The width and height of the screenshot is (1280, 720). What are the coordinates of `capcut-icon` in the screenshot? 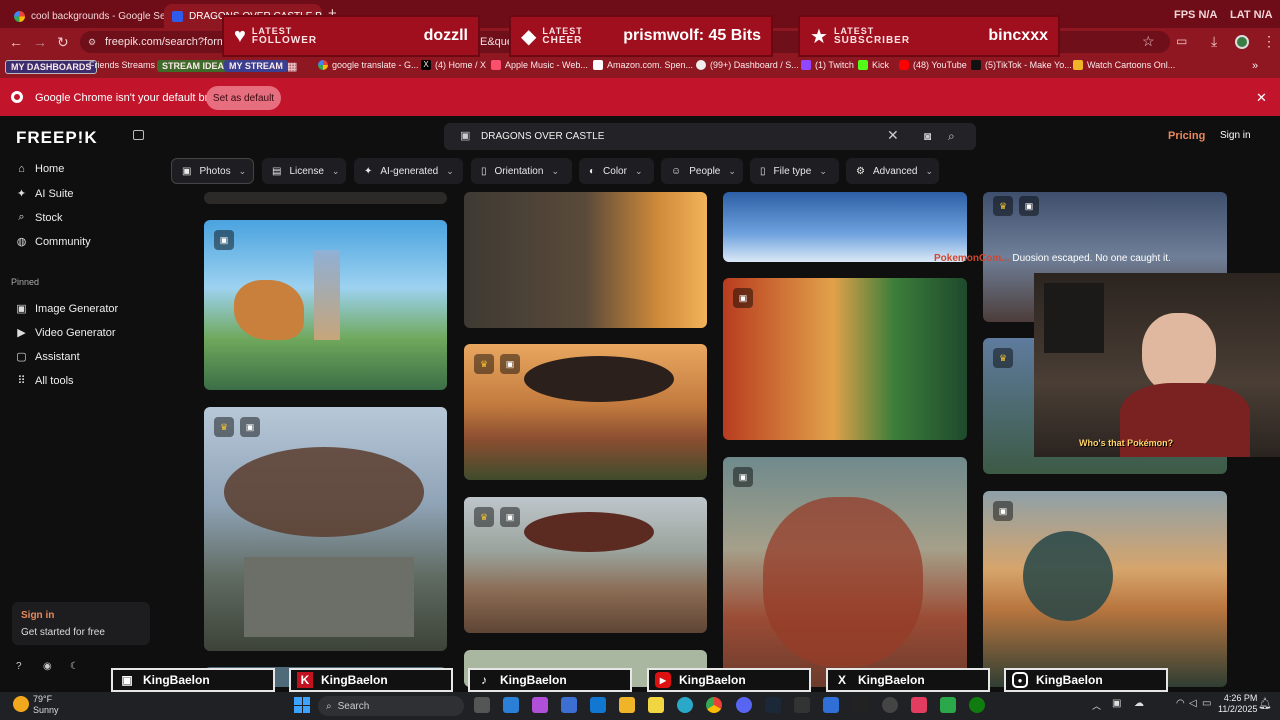 It's located at (860, 705).